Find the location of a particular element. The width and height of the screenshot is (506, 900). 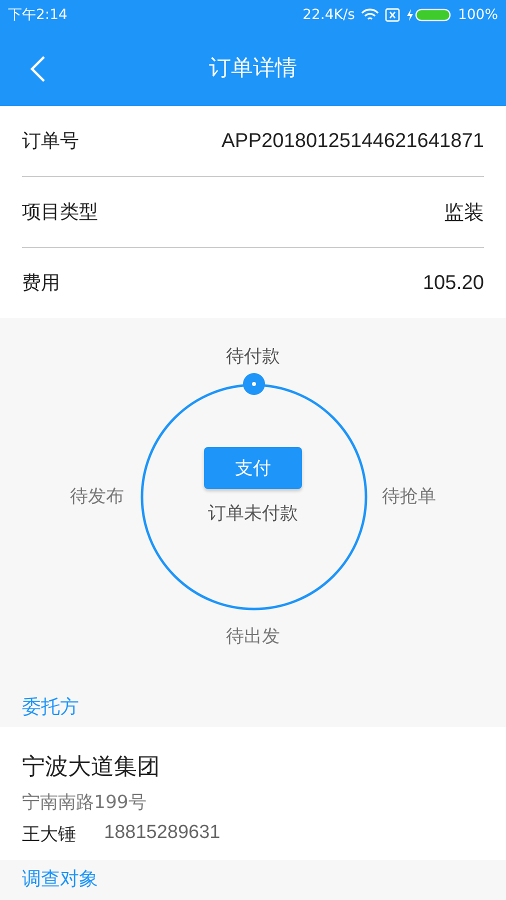

battery-level: 100% is located at coordinates (478, 15).